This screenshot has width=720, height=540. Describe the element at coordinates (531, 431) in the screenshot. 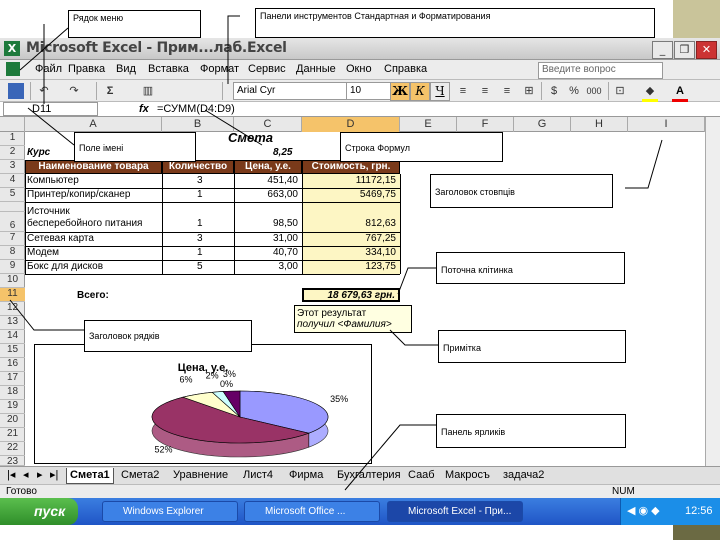

I see `annotation-tabs-panel: Панель ярликів` at that location.